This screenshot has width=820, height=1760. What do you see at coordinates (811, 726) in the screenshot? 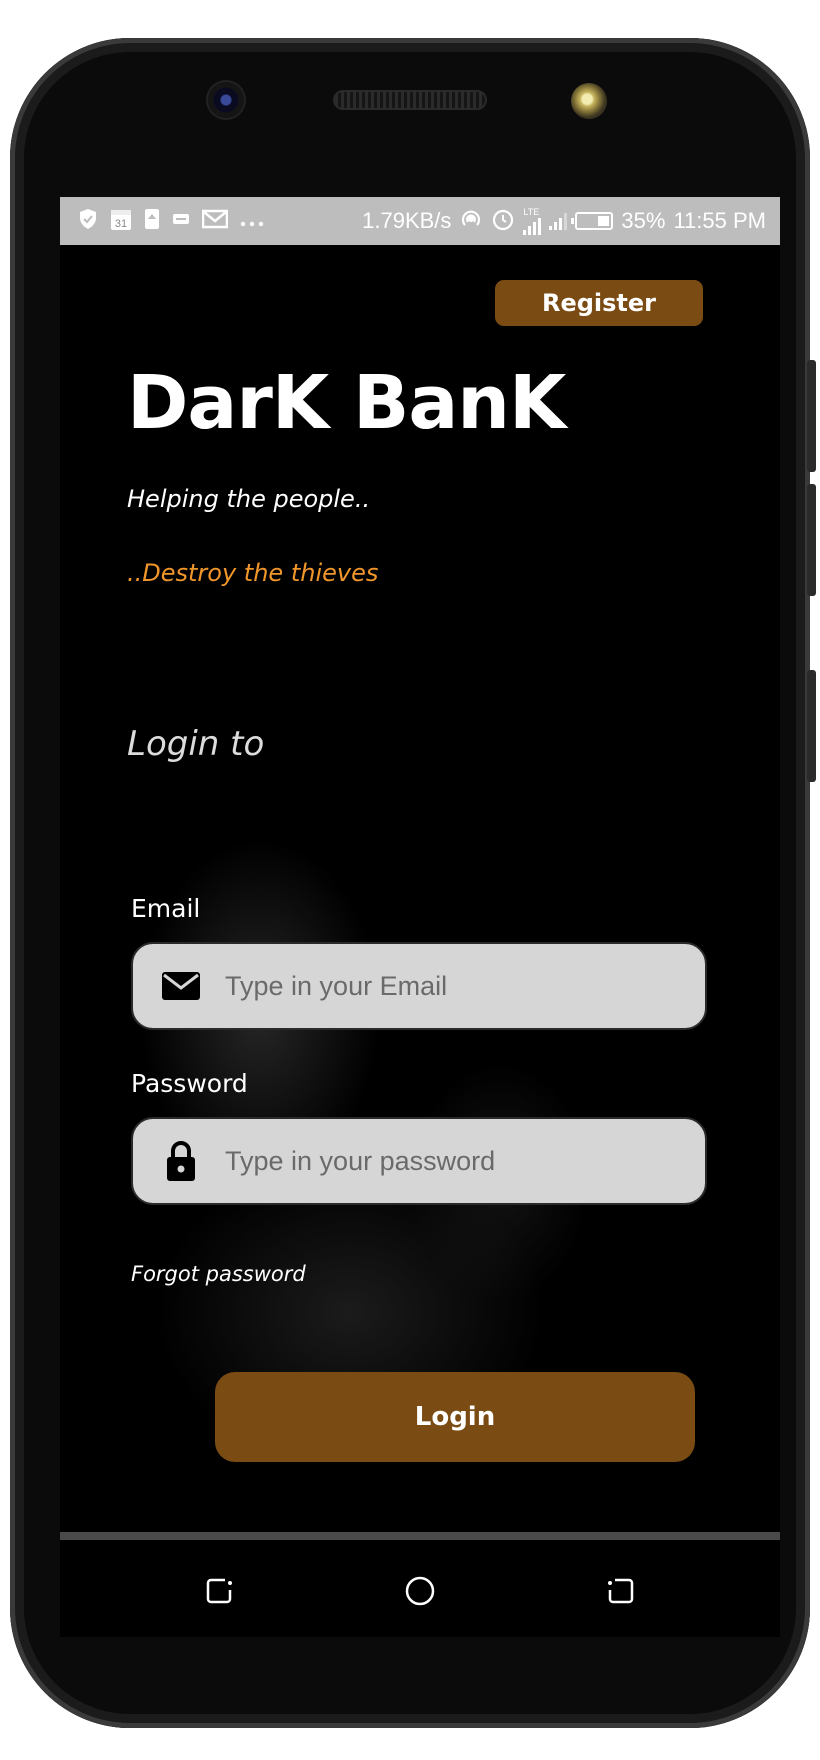
I see `power-button` at bounding box center [811, 726].